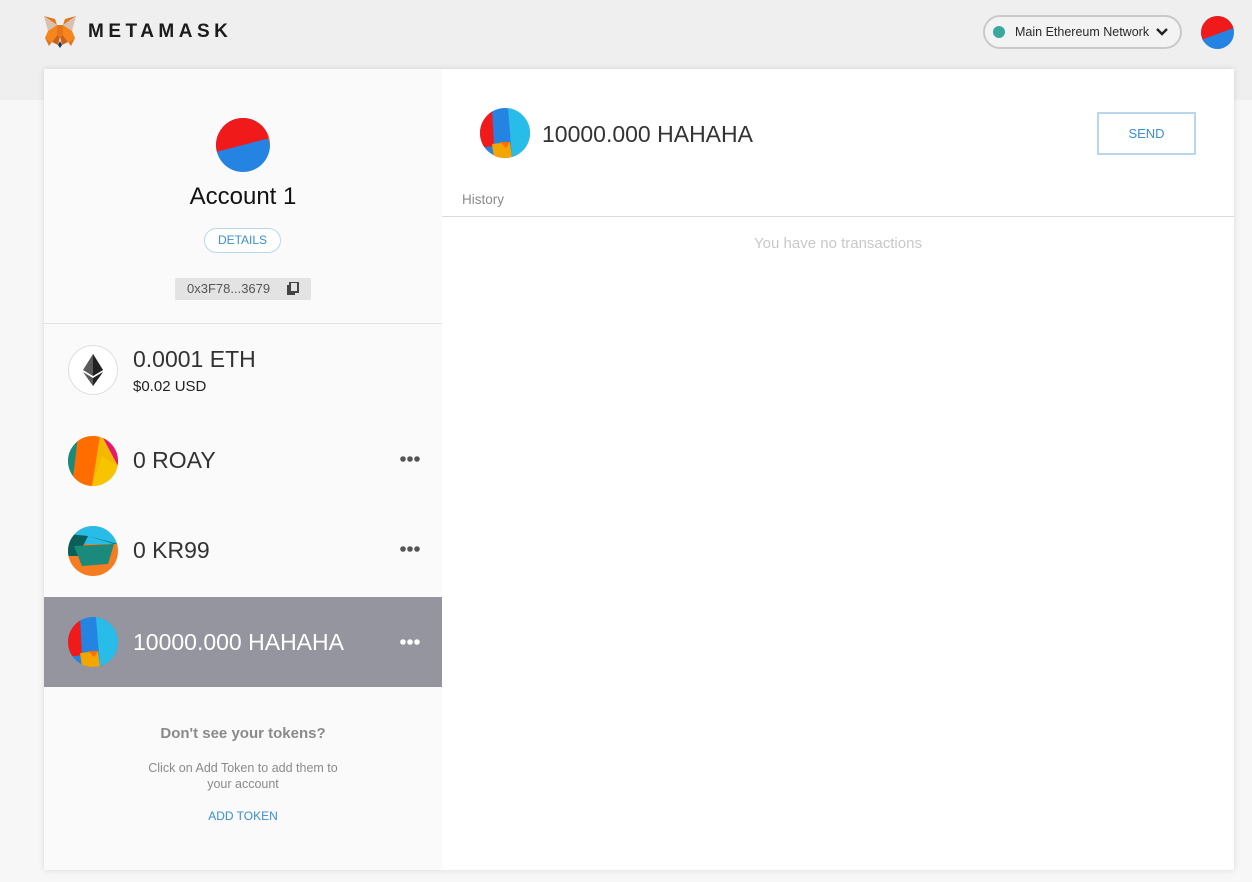 This screenshot has height=882, width=1252. What do you see at coordinates (243, 459) in the screenshot?
I see `token-row-roay: 0 ROAY` at bounding box center [243, 459].